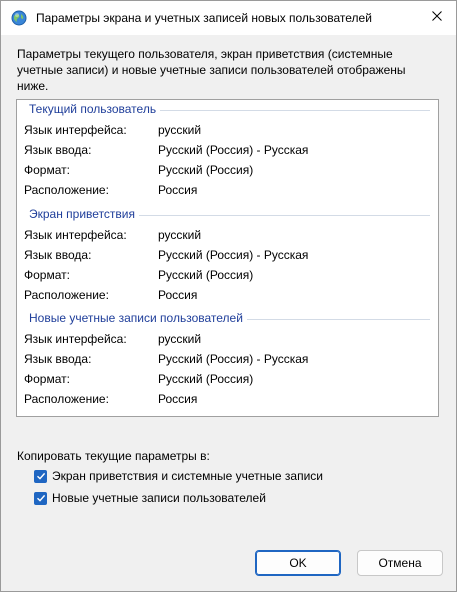  What do you see at coordinates (138, 318) in the screenshot?
I see `group-title: Новые учетные записи пользователей` at bounding box center [138, 318].